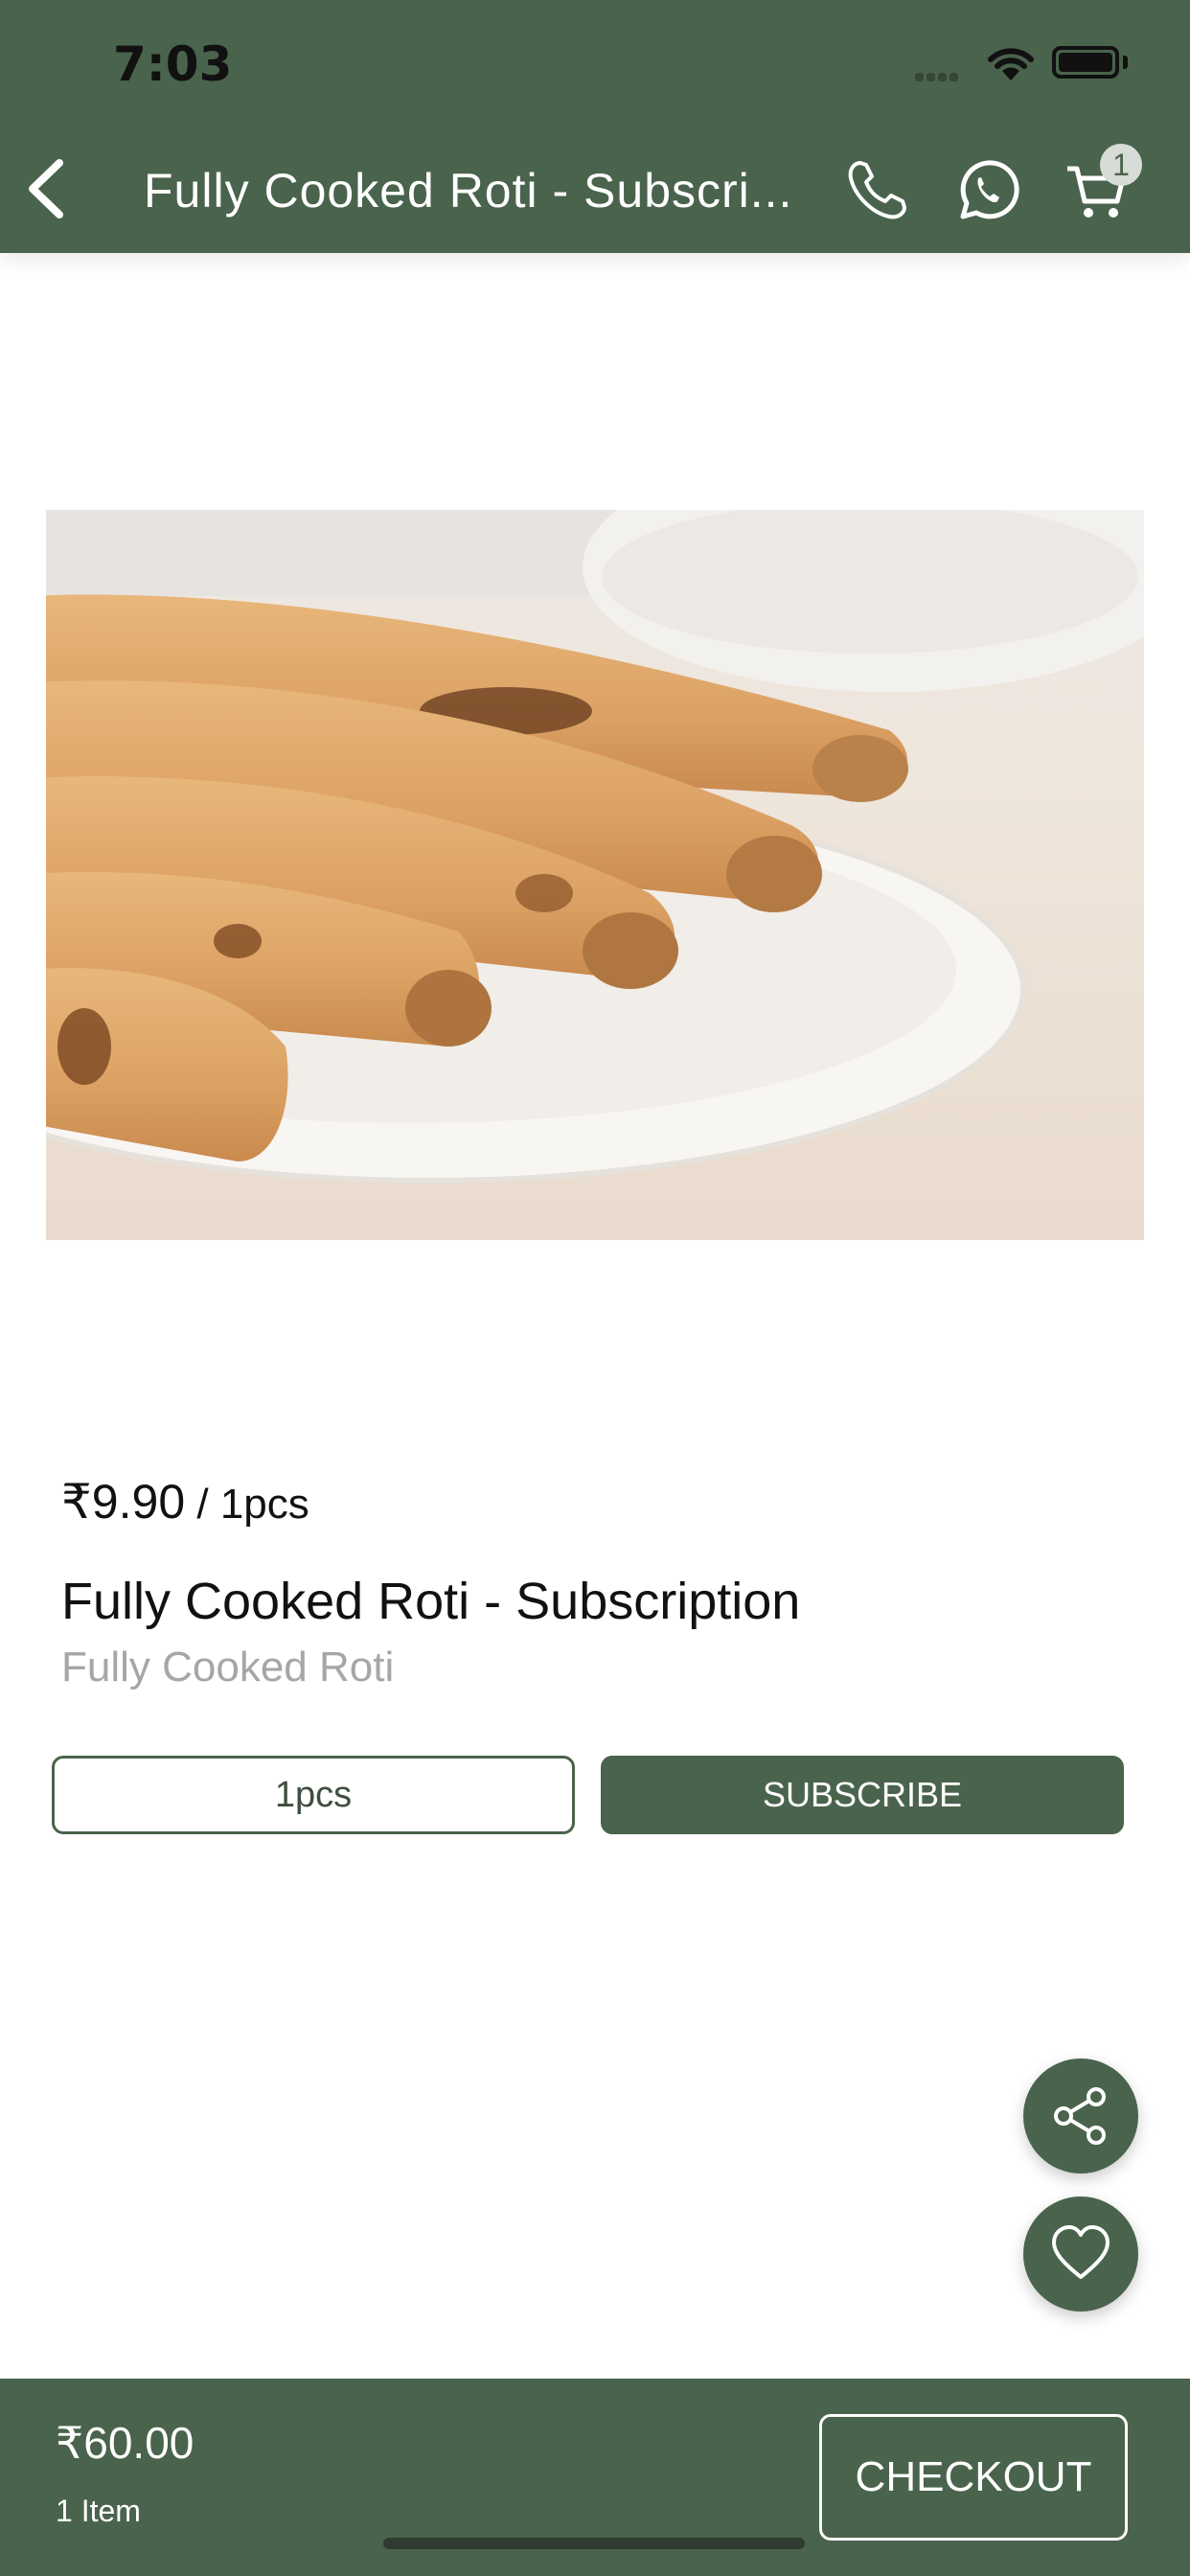  Describe the element at coordinates (1011, 64) in the screenshot. I see `wifi-icon` at that location.